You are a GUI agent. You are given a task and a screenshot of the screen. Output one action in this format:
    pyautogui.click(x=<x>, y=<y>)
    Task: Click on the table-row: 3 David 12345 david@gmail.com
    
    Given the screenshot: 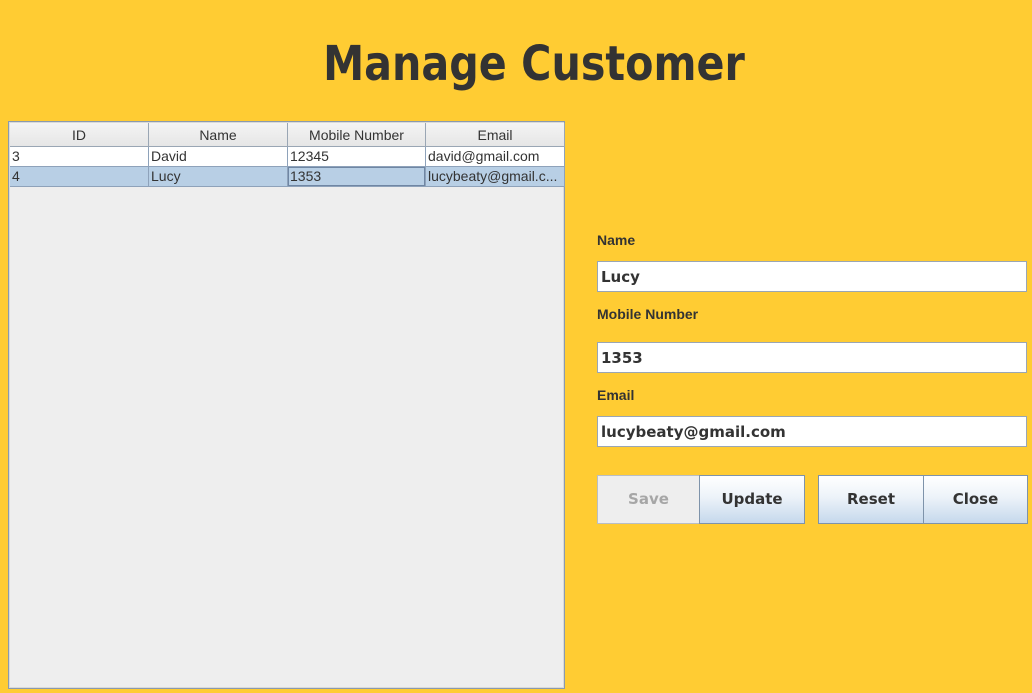 What is the action you would take?
    pyautogui.click(x=287, y=157)
    